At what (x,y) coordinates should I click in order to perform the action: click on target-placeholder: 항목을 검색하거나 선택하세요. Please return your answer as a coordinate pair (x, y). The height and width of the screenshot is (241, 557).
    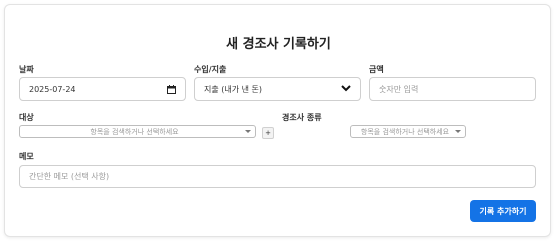
    Looking at the image, I should click on (134, 131).